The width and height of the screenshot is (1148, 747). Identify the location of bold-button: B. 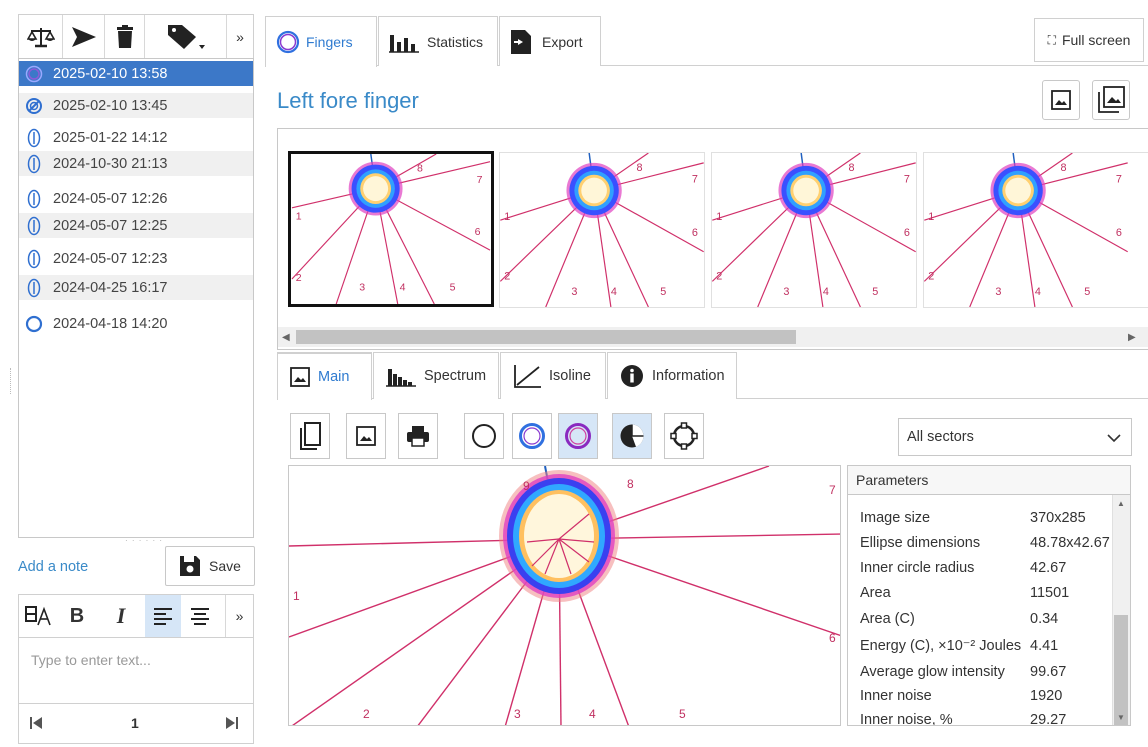
(77, 616).